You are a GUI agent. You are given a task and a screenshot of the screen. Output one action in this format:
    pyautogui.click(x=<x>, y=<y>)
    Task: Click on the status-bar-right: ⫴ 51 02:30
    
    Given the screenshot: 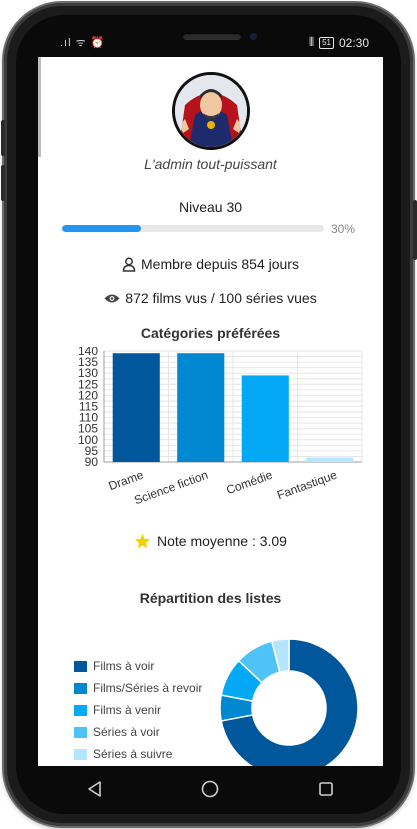 What is the action you would take?
    pyautogui.click(x=339, y=42)
    